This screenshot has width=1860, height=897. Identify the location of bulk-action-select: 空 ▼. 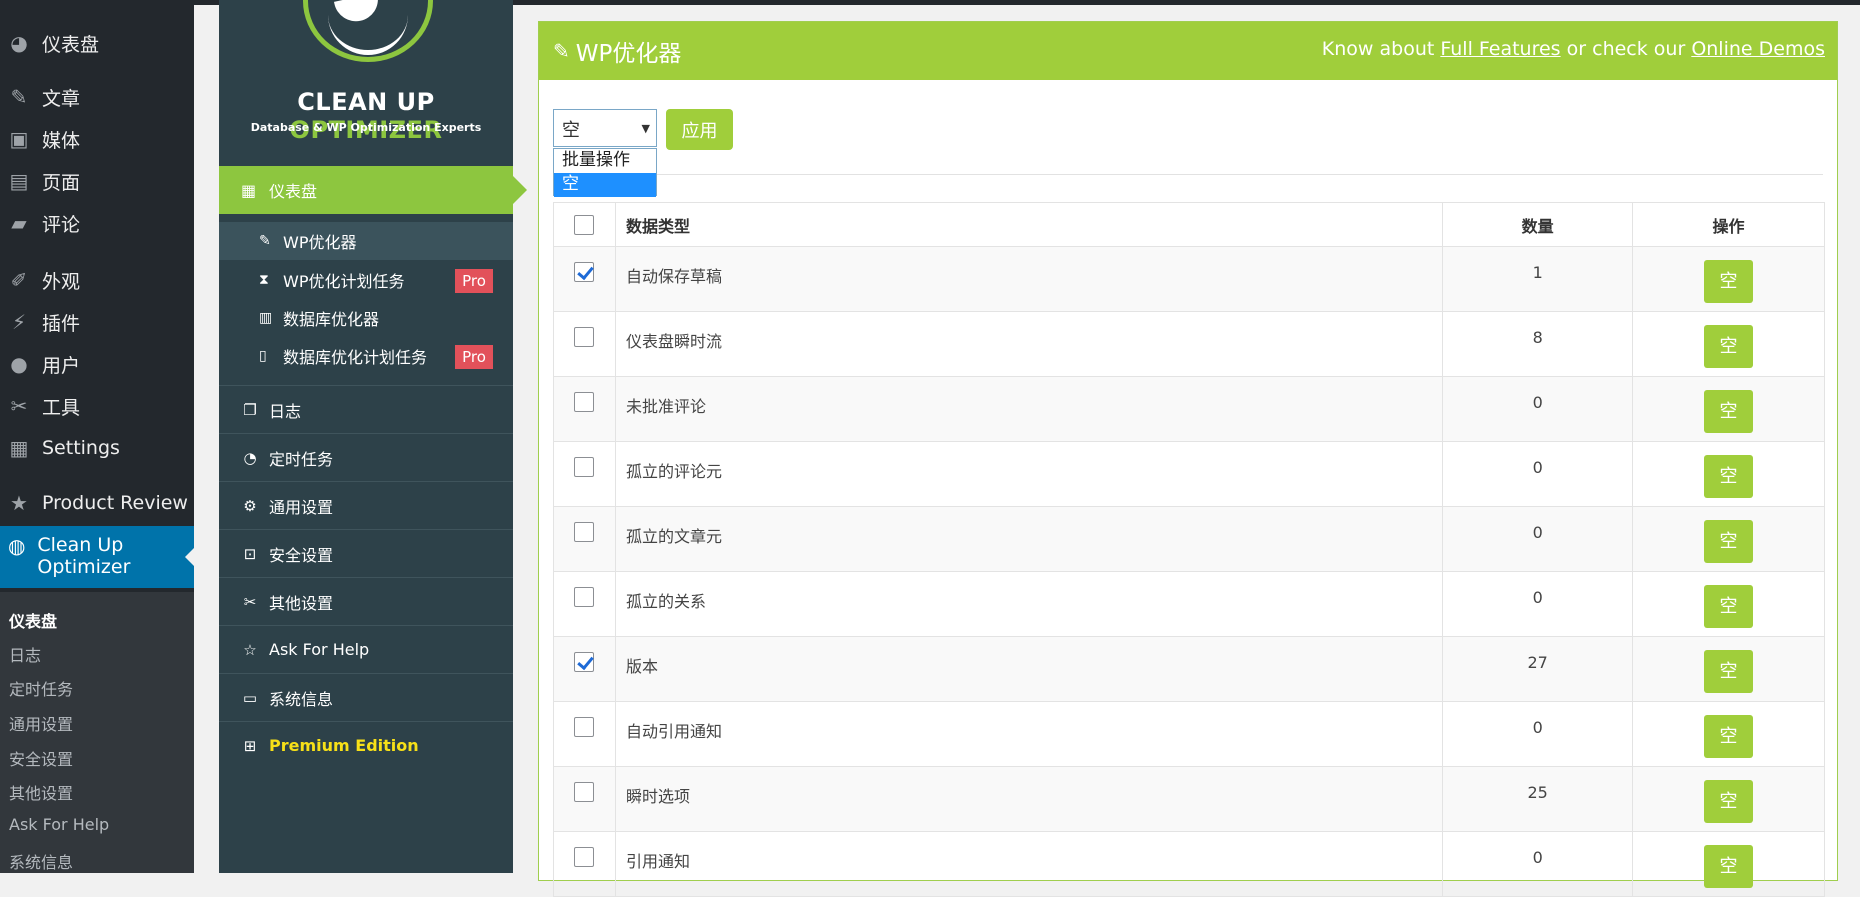
(605, 128).